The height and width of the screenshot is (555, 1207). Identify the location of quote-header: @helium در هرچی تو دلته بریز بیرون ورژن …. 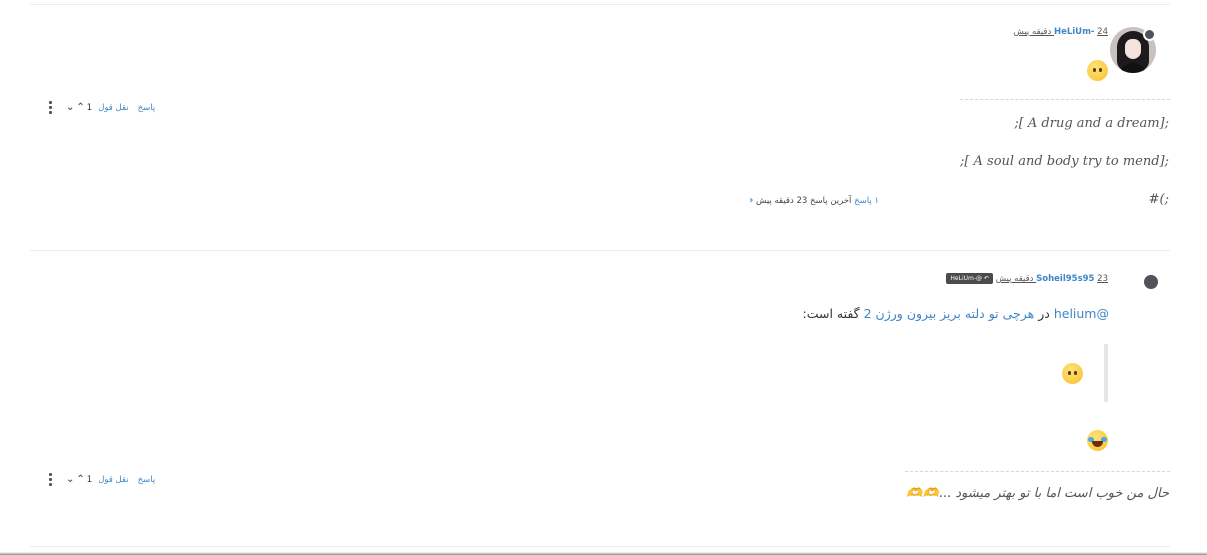
(955, 313).